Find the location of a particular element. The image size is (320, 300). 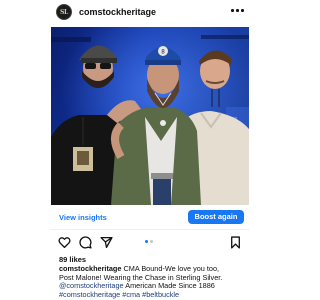

username: comstockheritage is located at coordinates (117, 12).